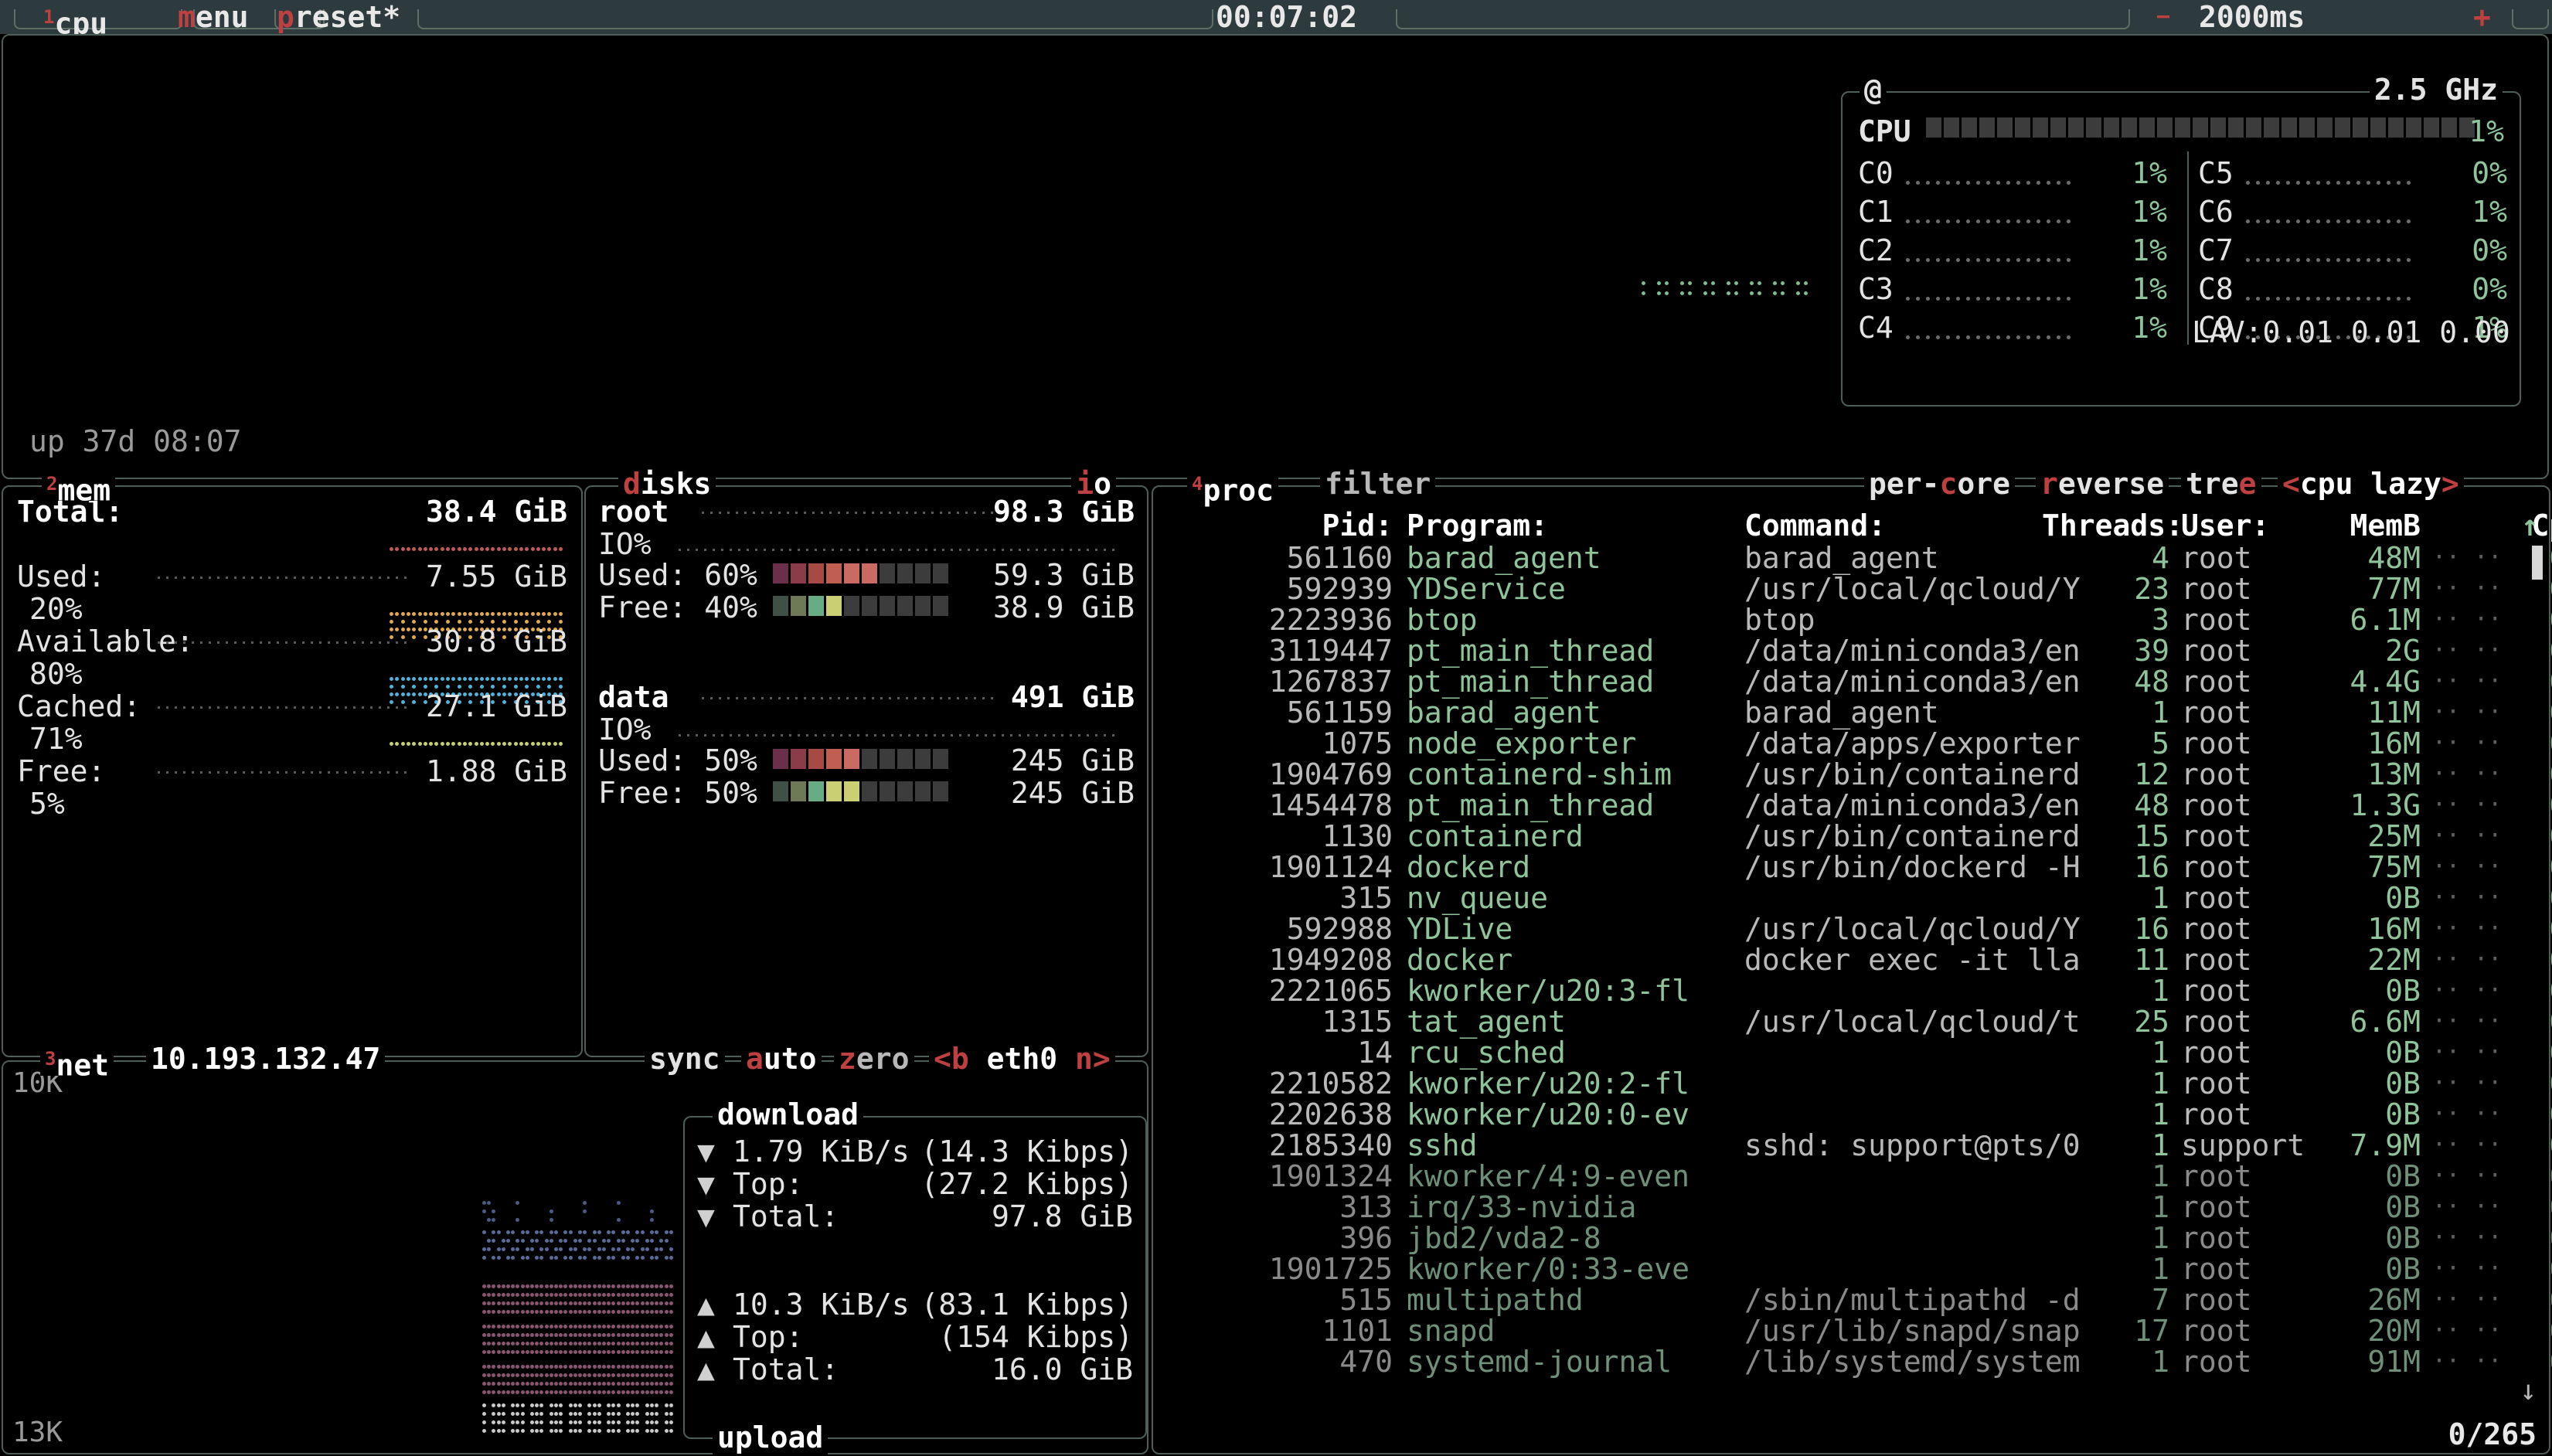 The image size is (2552, 1456). Describe the element at coordinates (2513, 713) in the screenshot. I see `cell-cpu: 0.0` at that location.